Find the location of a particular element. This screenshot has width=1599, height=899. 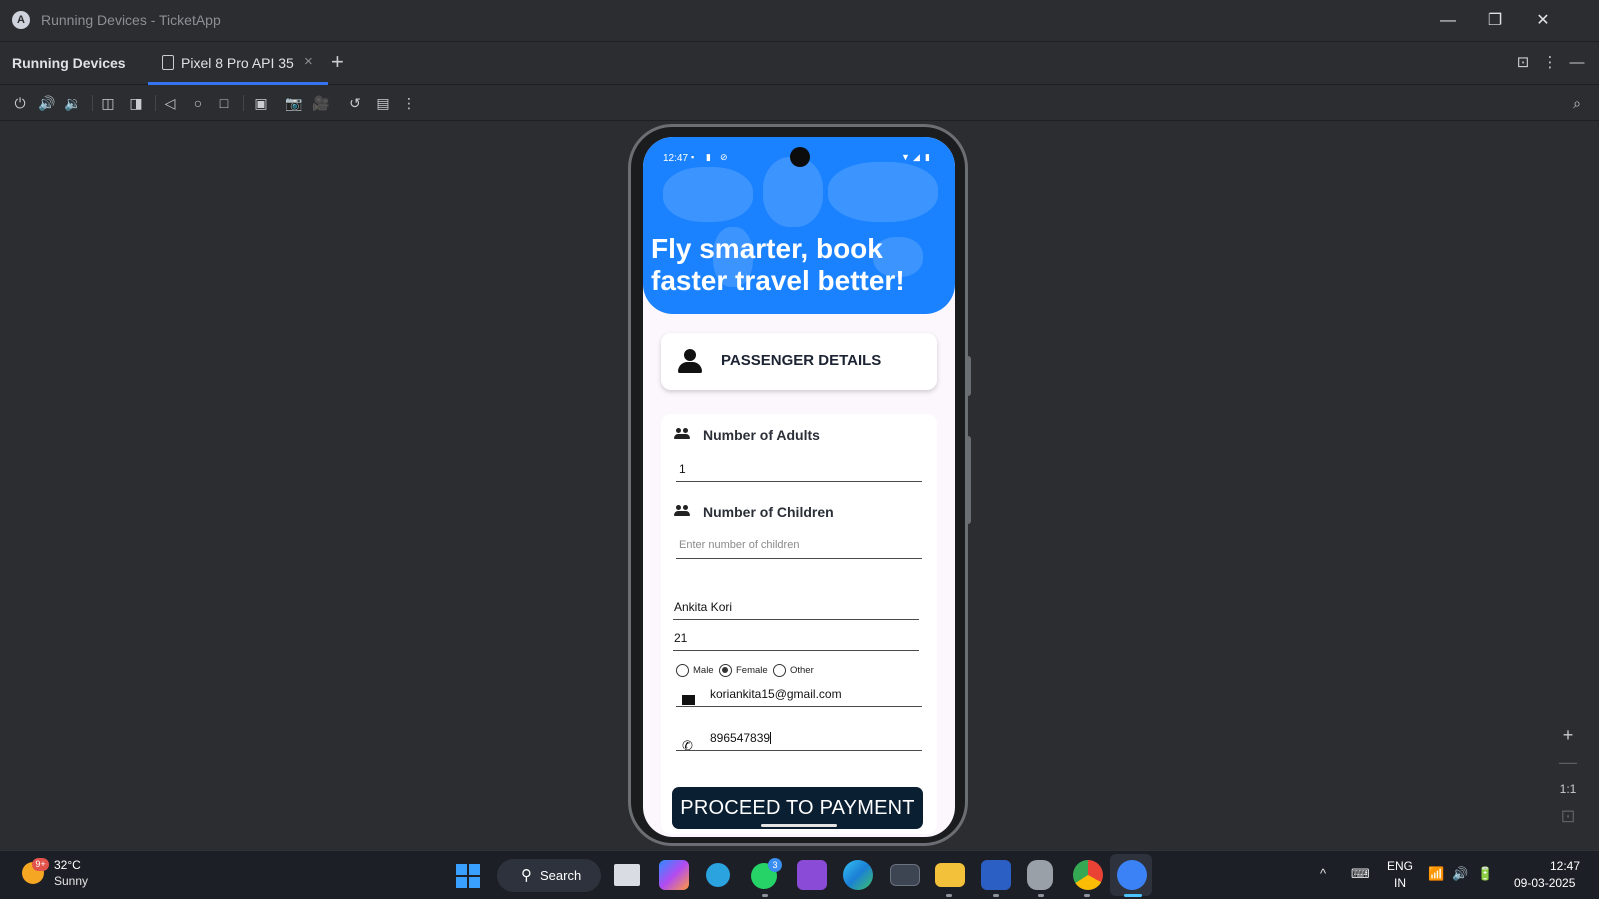

battery-icon: 🔋 is located at coordinates (1485, 874).